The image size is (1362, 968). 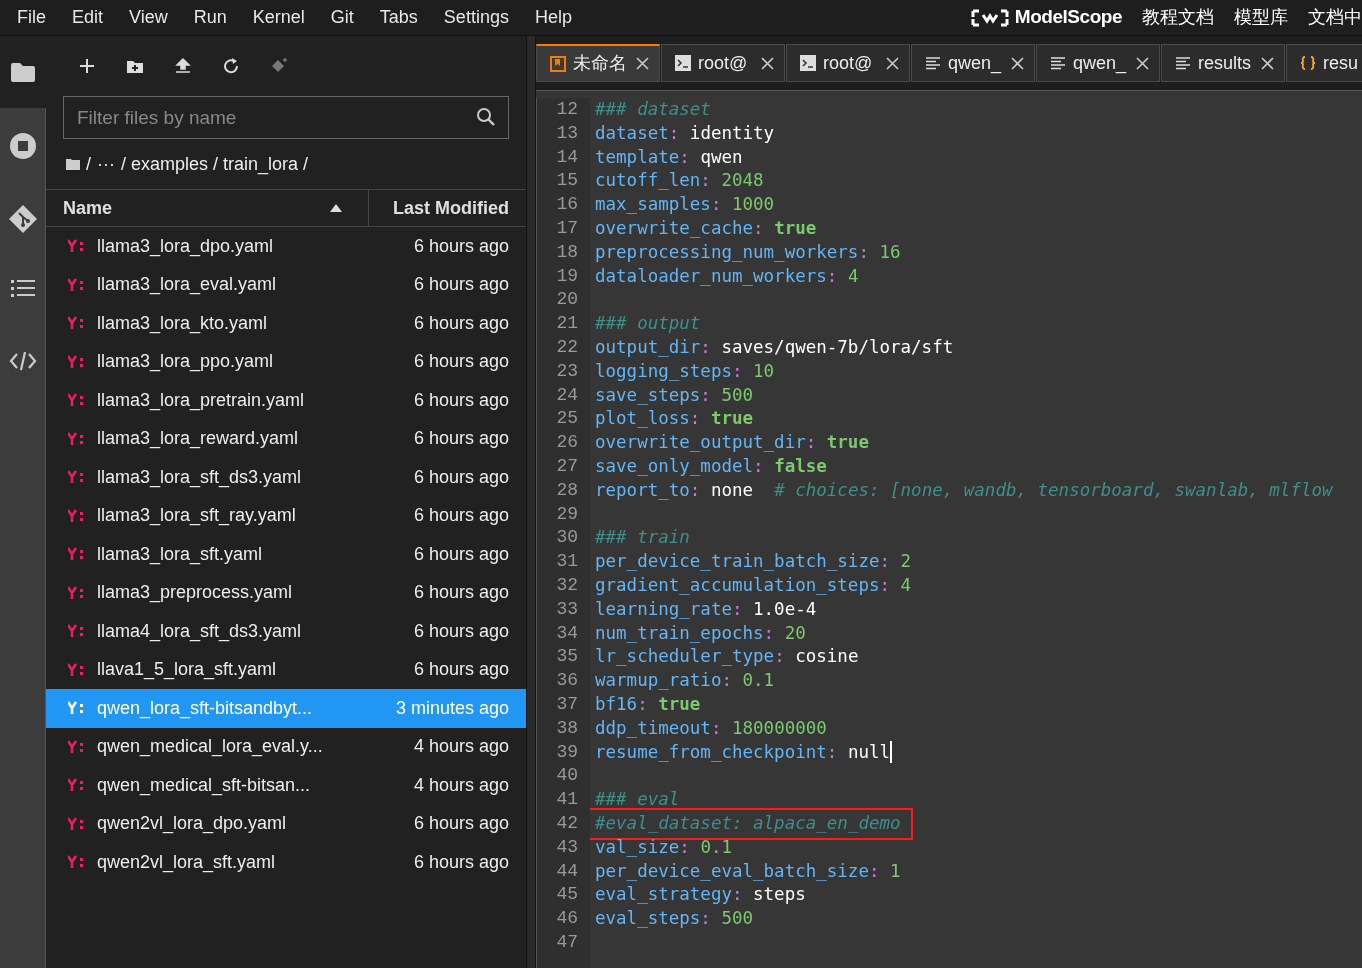 I want to click on file-row: qwen2vl_lora_dpo.yaml 6 hours ago, so click(x=286, y=823).